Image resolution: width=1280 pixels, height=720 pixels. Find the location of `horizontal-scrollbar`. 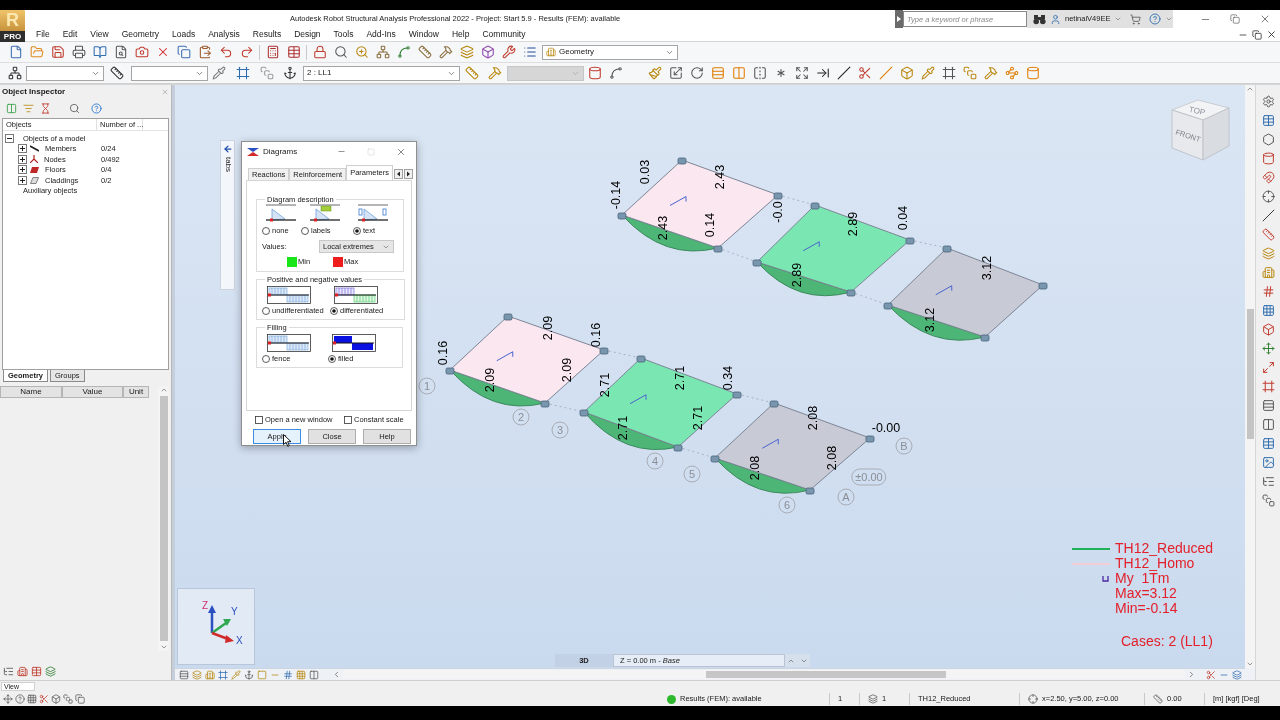

horizontal-scrollbar is located at coordinates (764, 674).